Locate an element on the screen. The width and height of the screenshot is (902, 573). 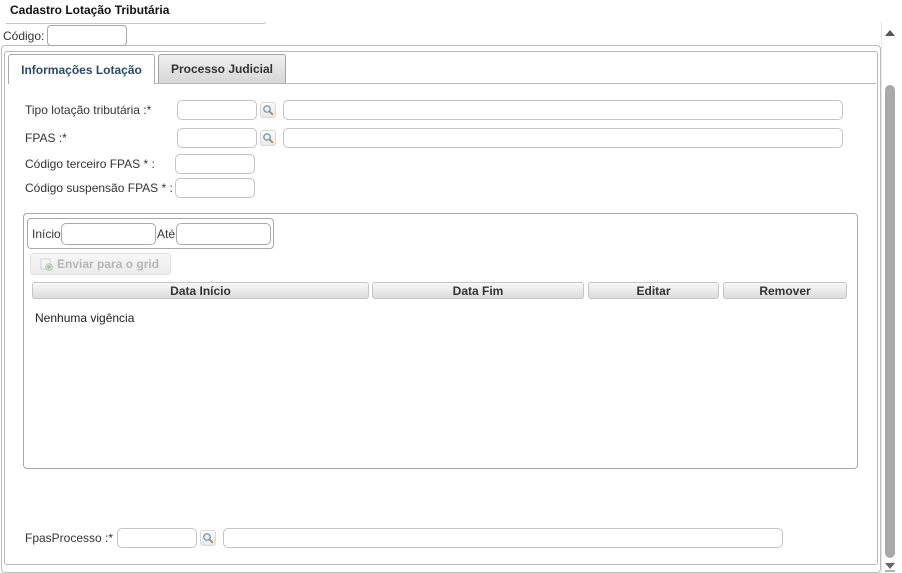
ate-date-input is located at coordinates (223, 234).